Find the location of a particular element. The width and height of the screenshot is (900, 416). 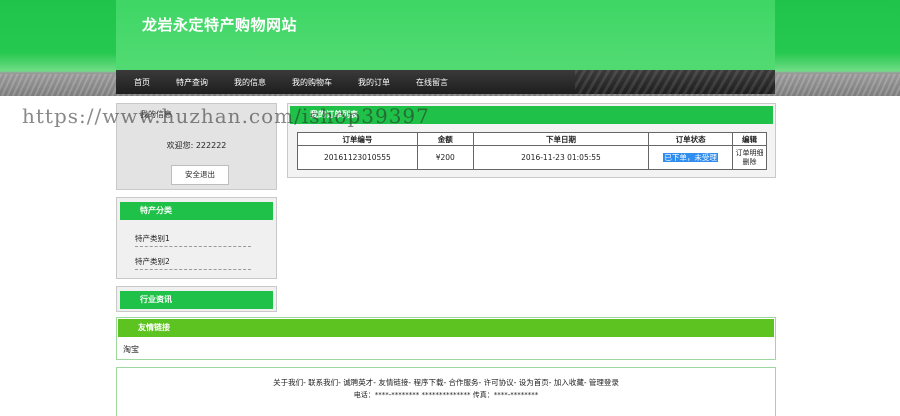

nav-item-message-board: 在线留言 is located at coordinates (432, 82).